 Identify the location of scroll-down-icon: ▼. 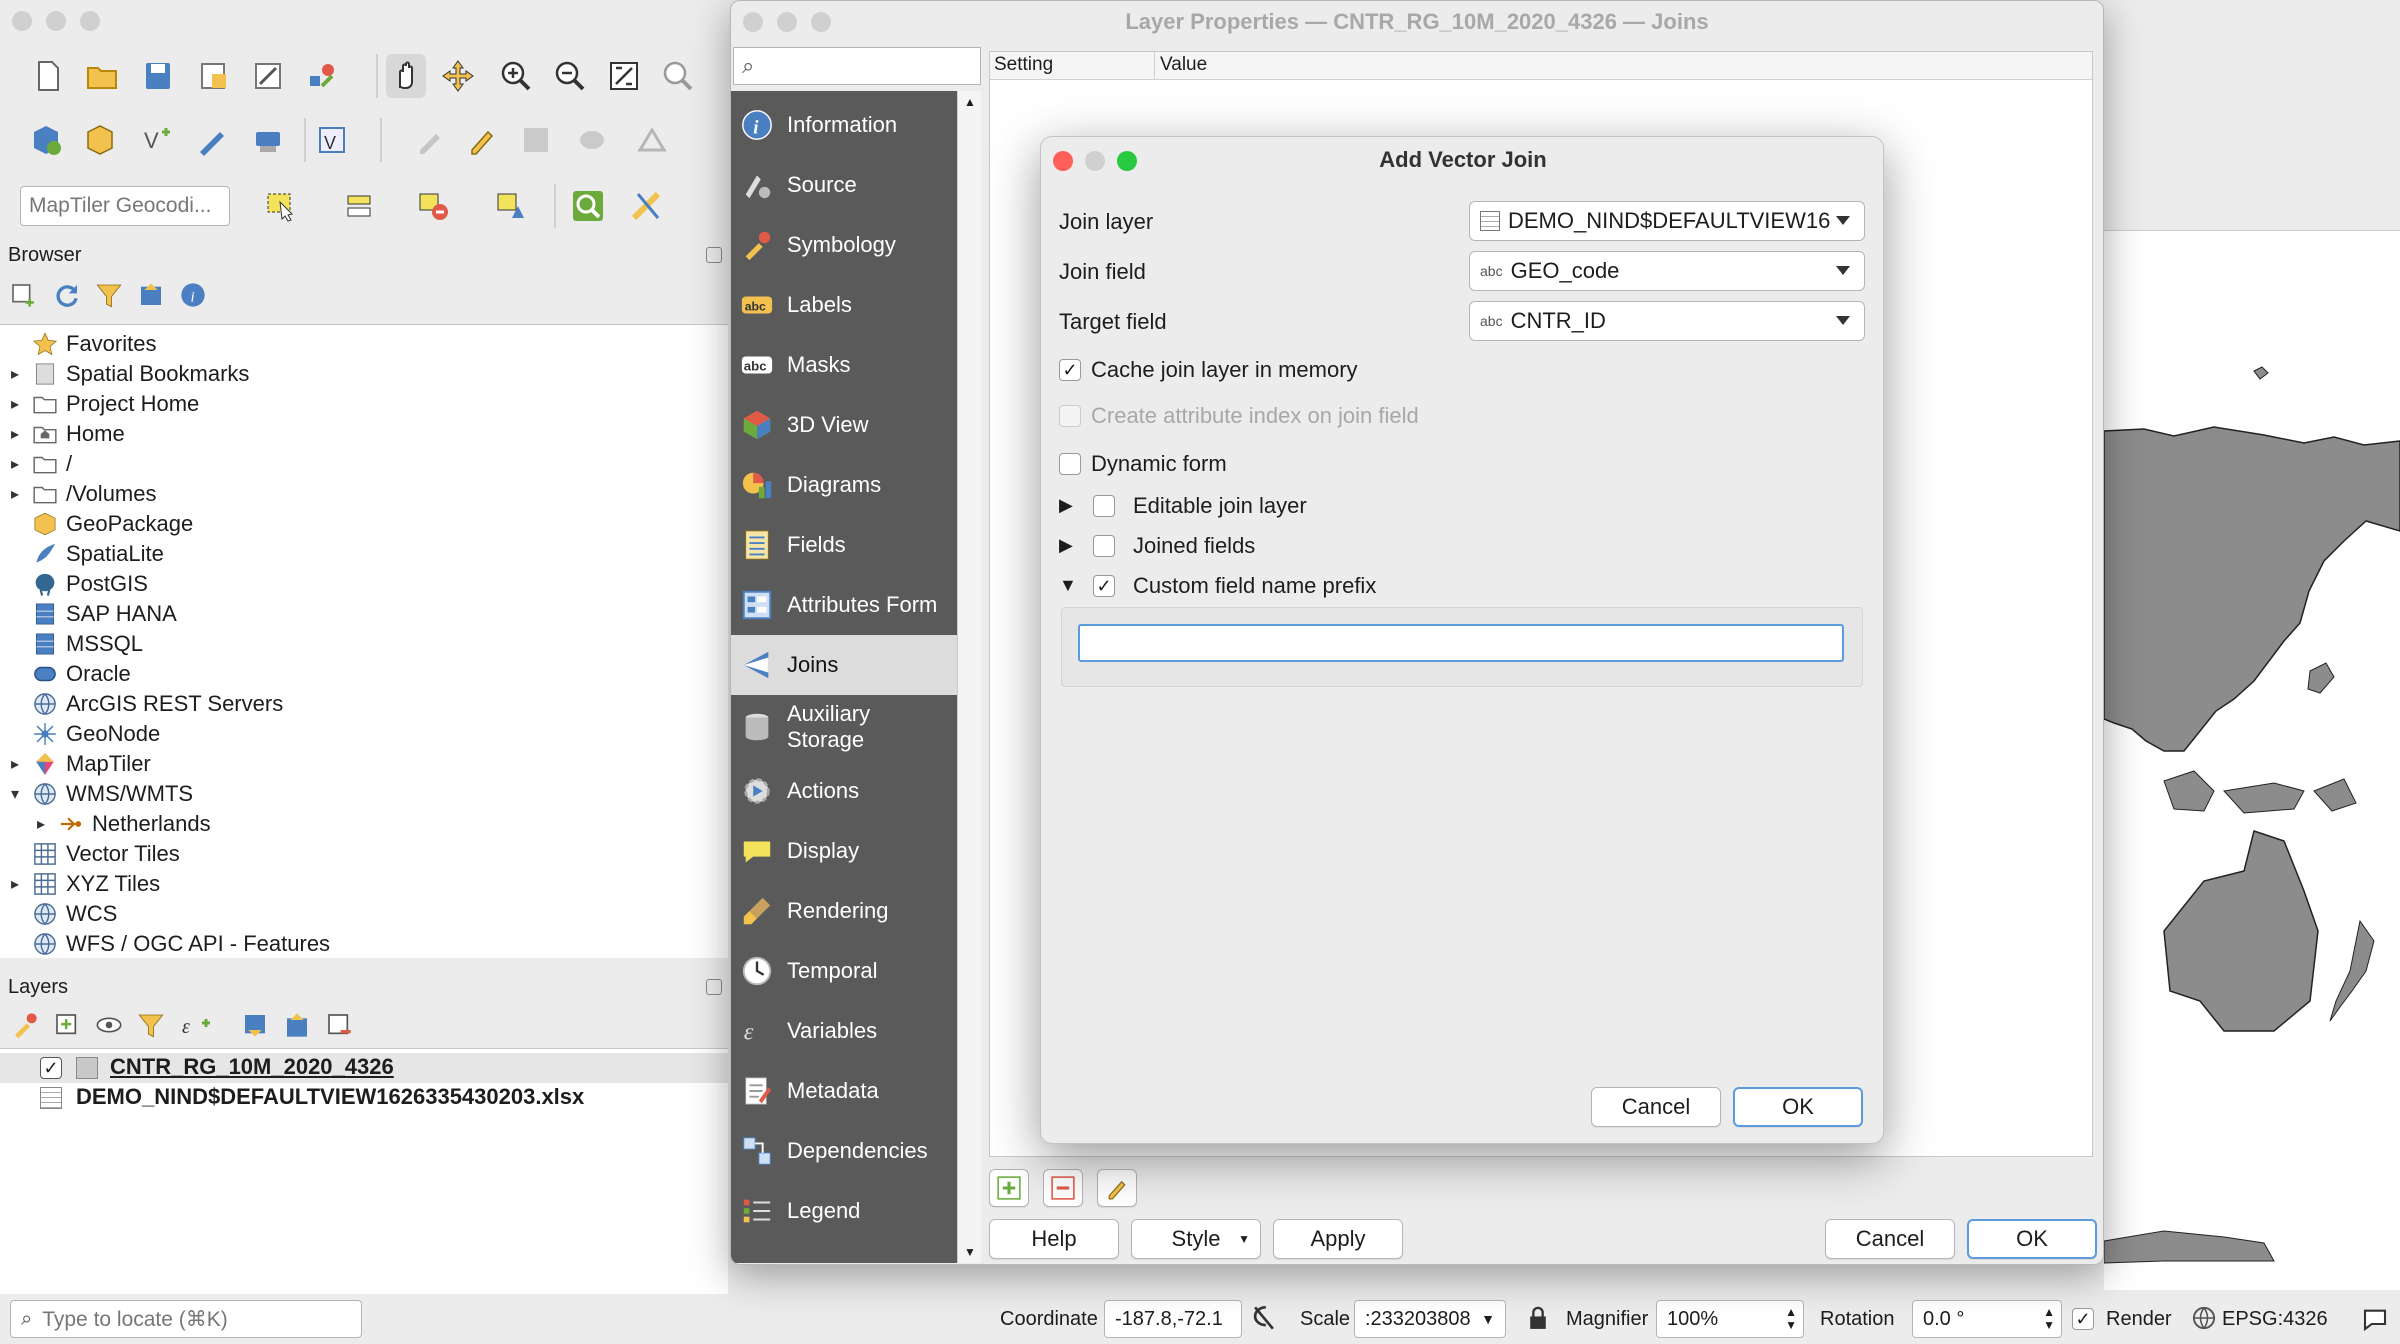
(970, 1252).